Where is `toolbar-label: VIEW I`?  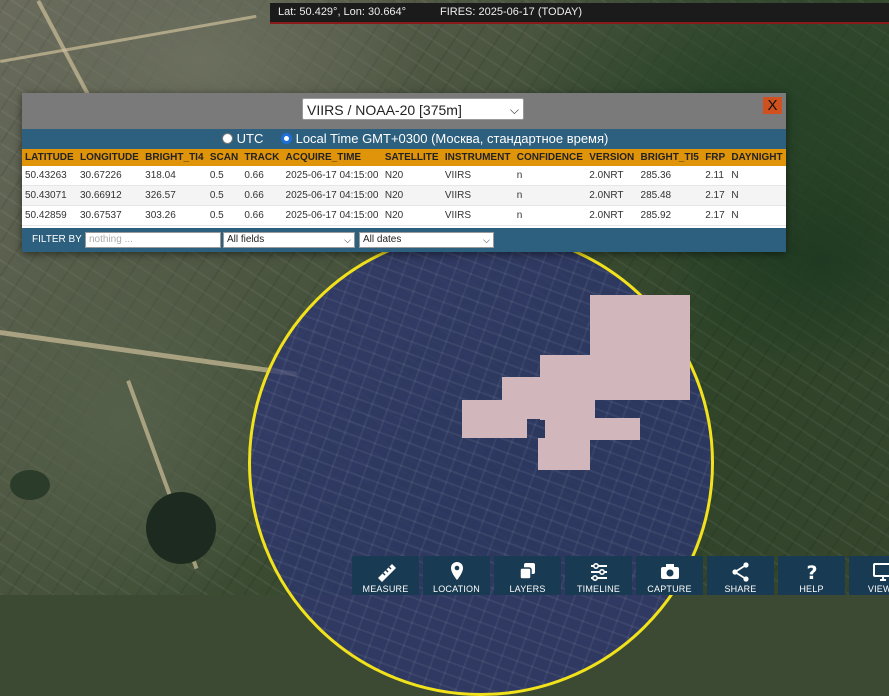 toolbar-label: VIEW I is located at coordinates (869, 589).